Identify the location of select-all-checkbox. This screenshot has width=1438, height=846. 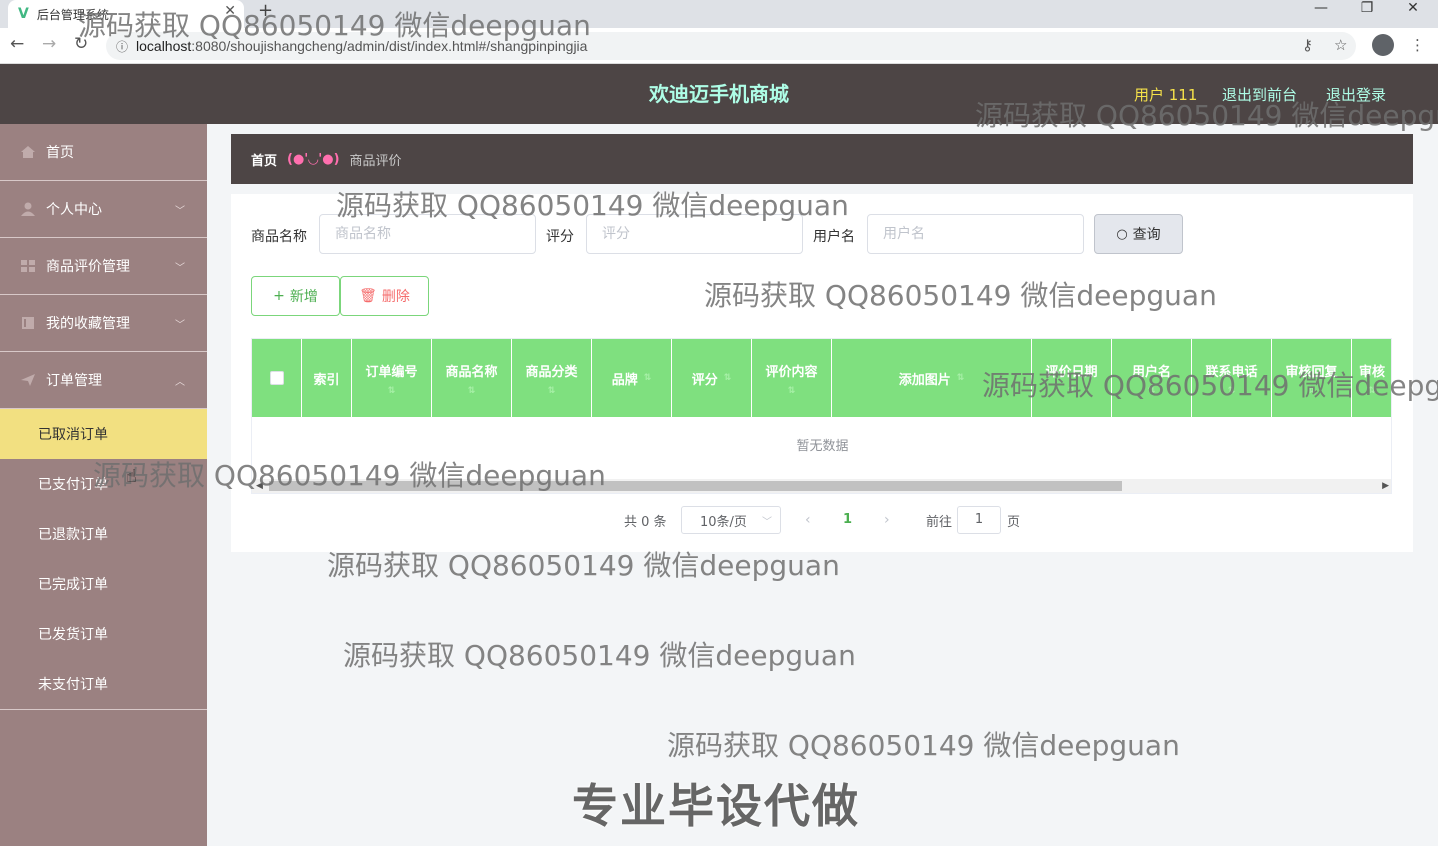
(276, 378).